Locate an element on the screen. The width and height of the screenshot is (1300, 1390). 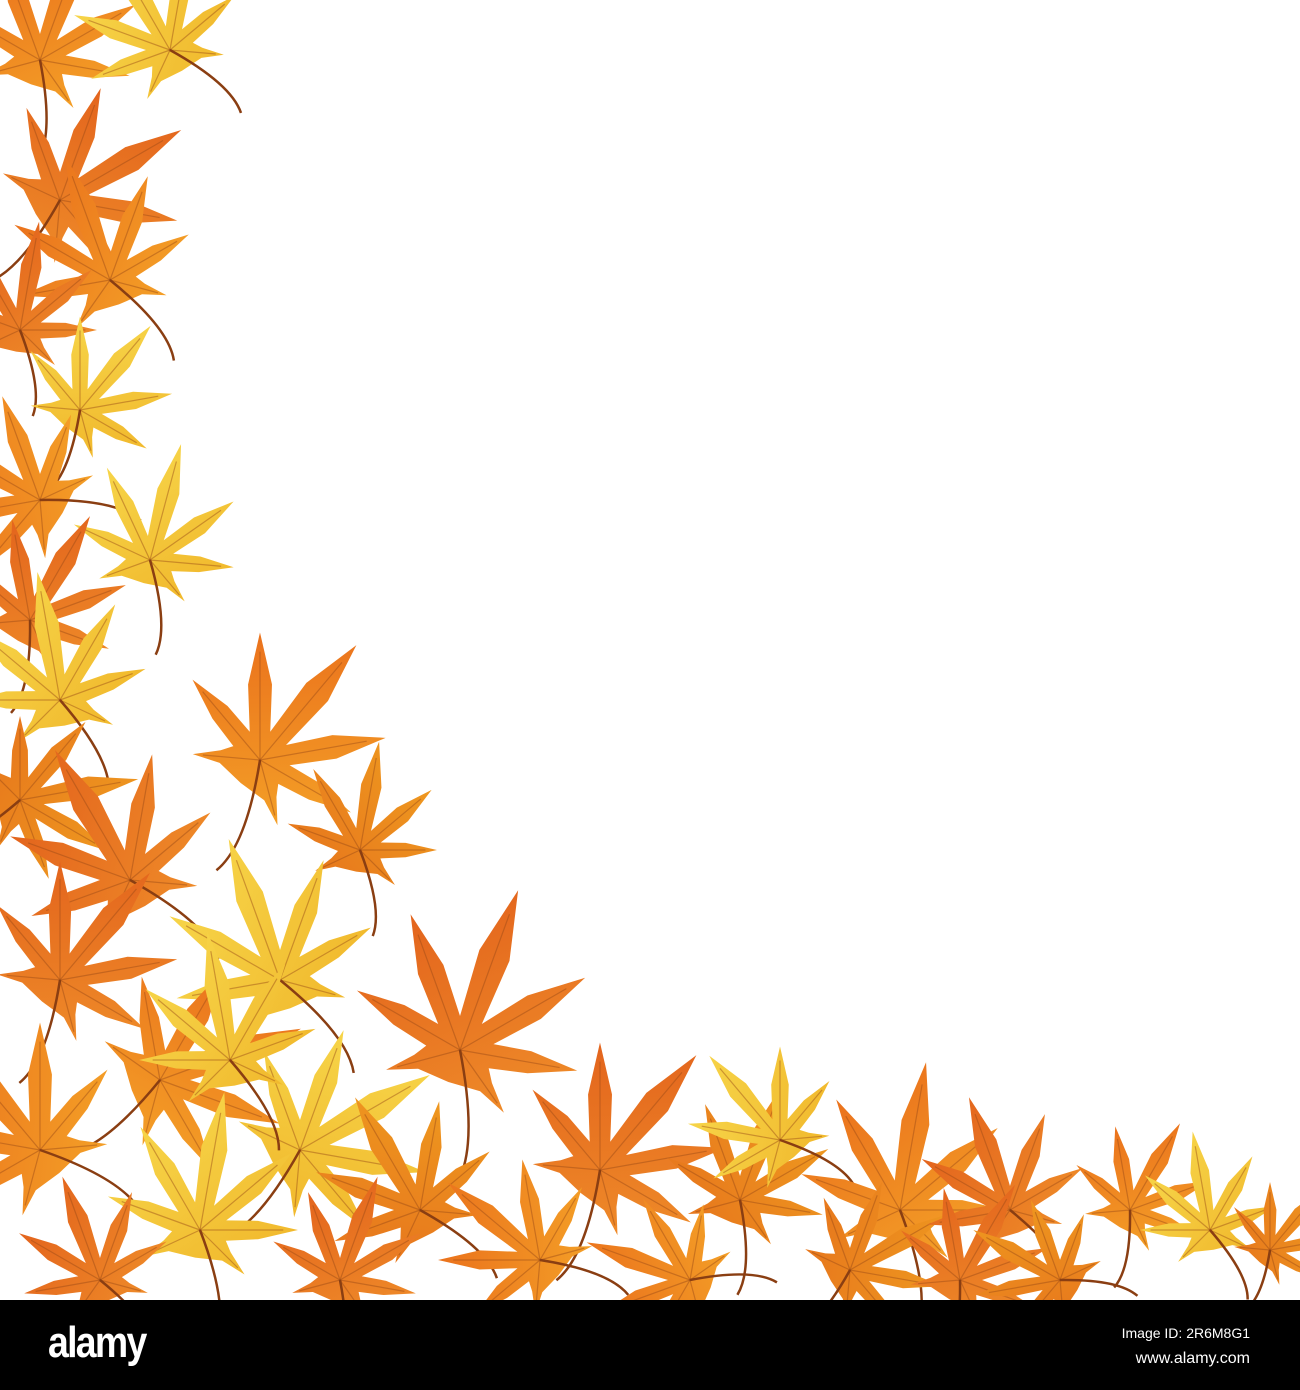
watermark-bar: alamy Image ID: 2R6M8G1 www.alamy.com is located at coordinates (650, 1345).